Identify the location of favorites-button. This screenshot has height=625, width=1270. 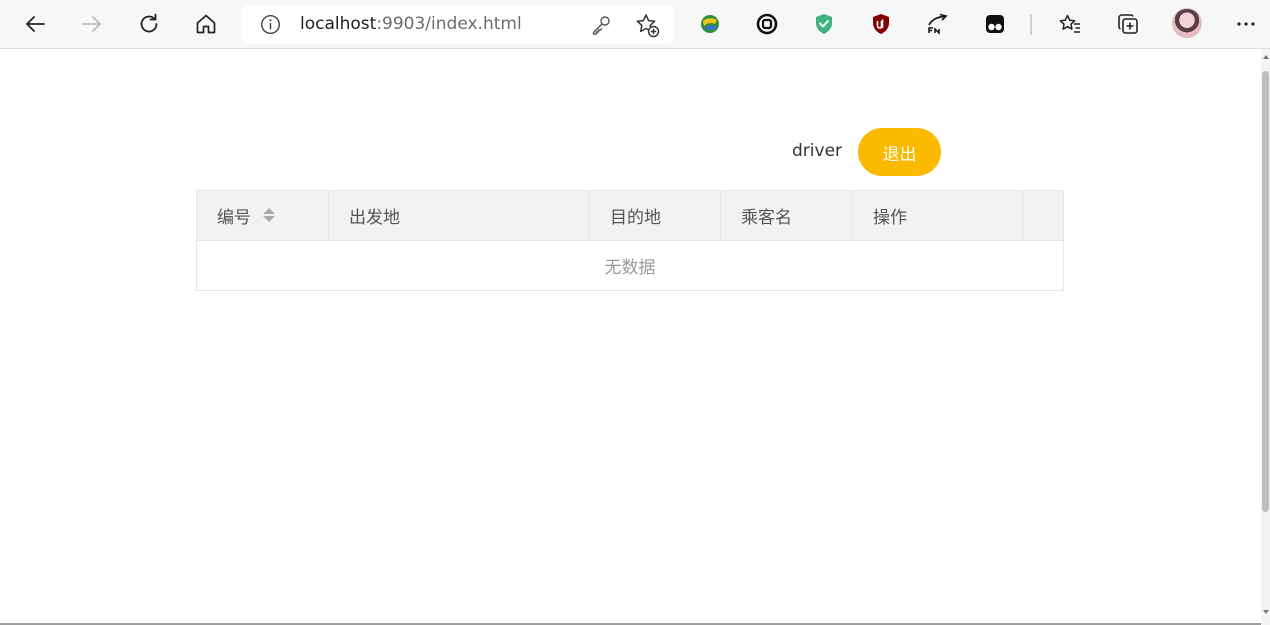
(1070, 24).